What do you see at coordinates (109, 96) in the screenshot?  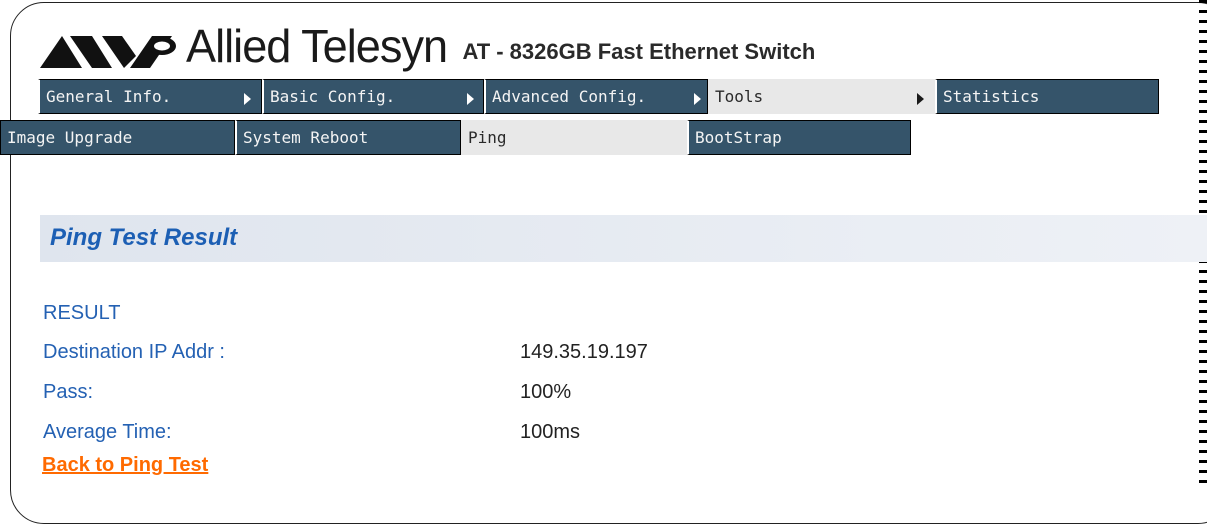 I see `tab-label: General Info.` at bounding box center [109, 96].